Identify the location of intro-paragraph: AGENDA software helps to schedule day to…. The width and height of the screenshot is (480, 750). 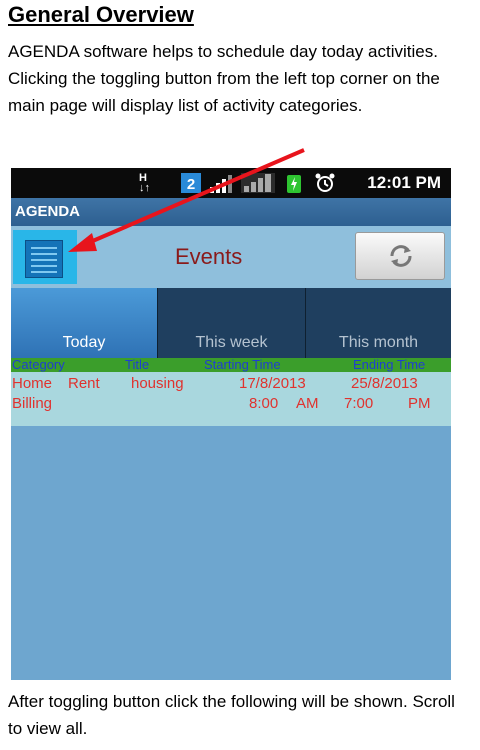
(224, 78).